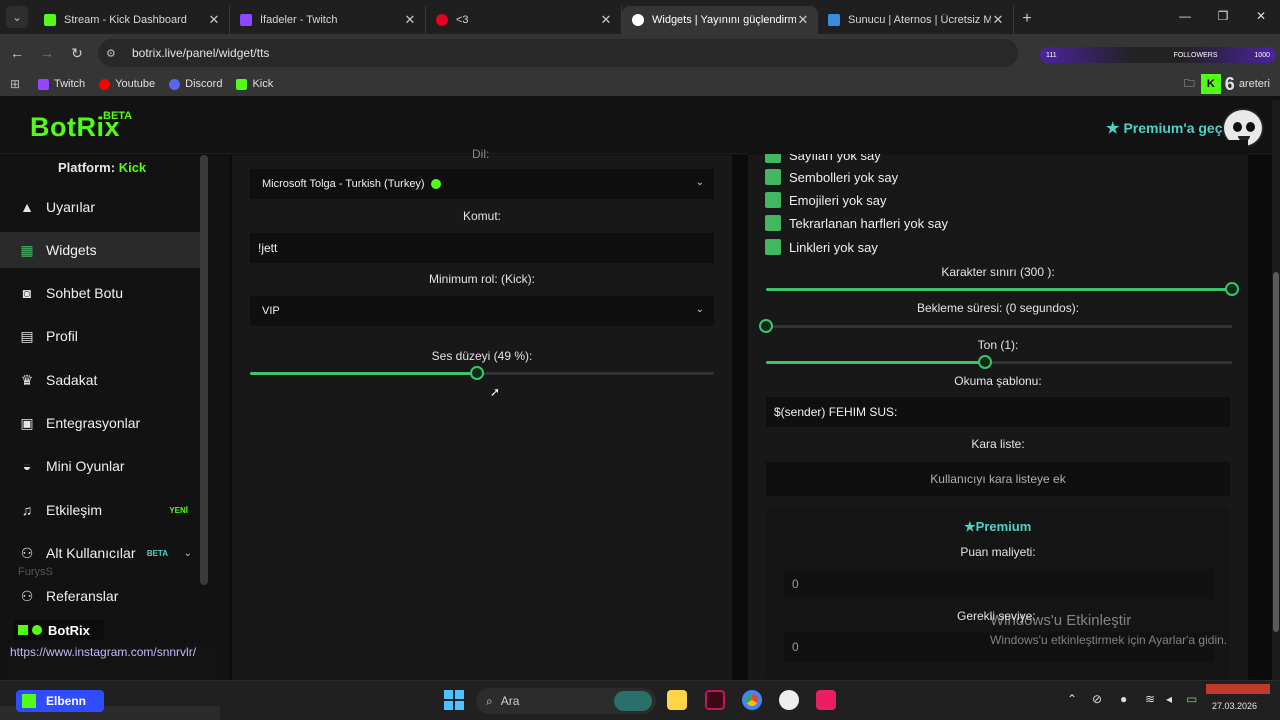 The width and height of the screenshot is (1280, 720). Describe the element at coordinates (481, 279) in the screenshot. I see `min-role-label: Minimum rol: (Kick):` at that location.